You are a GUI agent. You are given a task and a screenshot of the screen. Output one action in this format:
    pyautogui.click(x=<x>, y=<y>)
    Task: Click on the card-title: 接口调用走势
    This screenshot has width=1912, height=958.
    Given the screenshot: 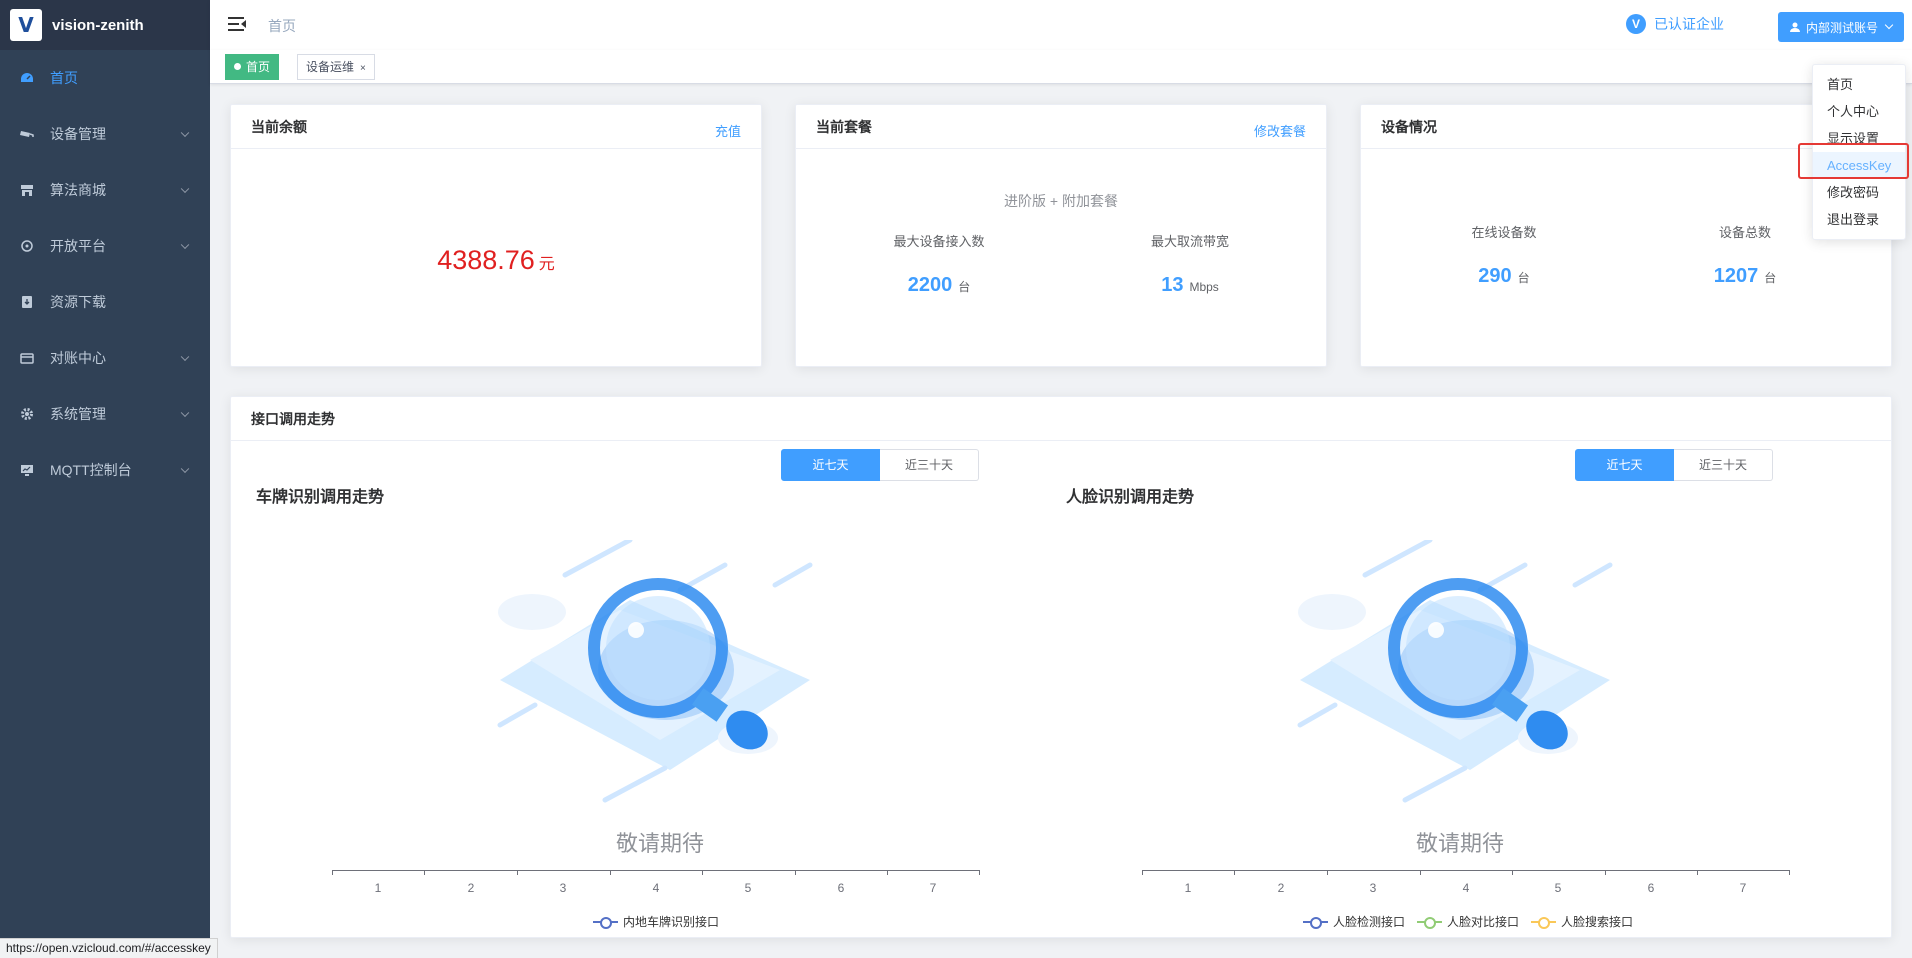 What is the action you would take?
    pyautogui.click(x=293, y=418)
    